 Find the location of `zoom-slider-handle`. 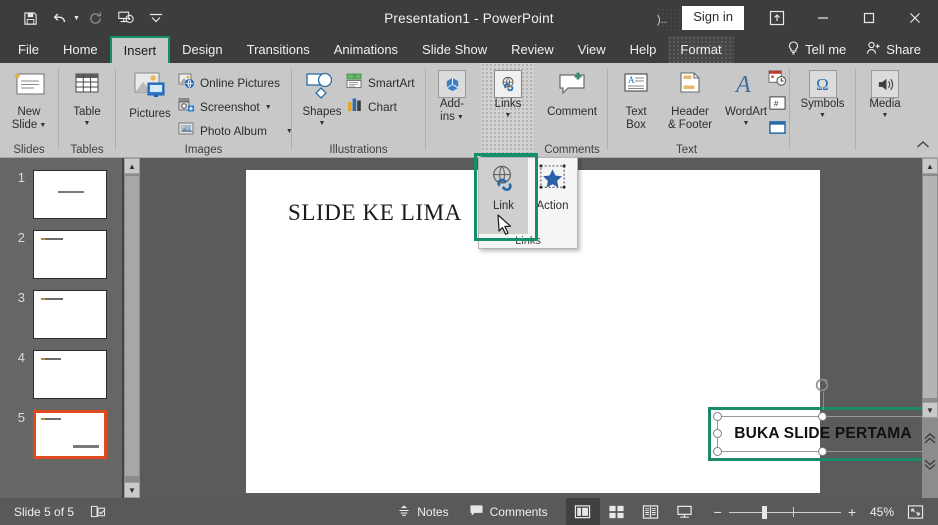

zoom-slider-handle is located at coordinates (765, 512).